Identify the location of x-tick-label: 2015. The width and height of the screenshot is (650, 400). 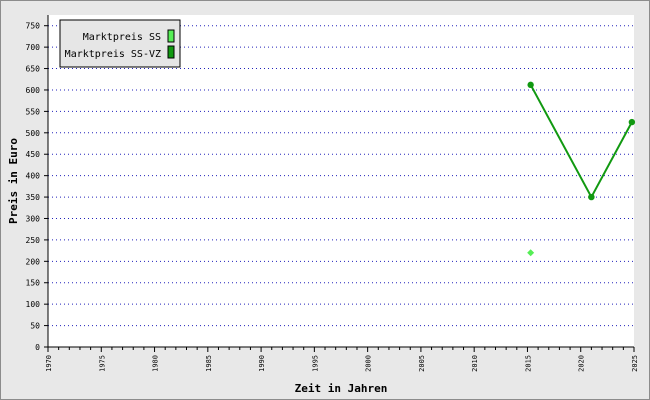
(528, 363).